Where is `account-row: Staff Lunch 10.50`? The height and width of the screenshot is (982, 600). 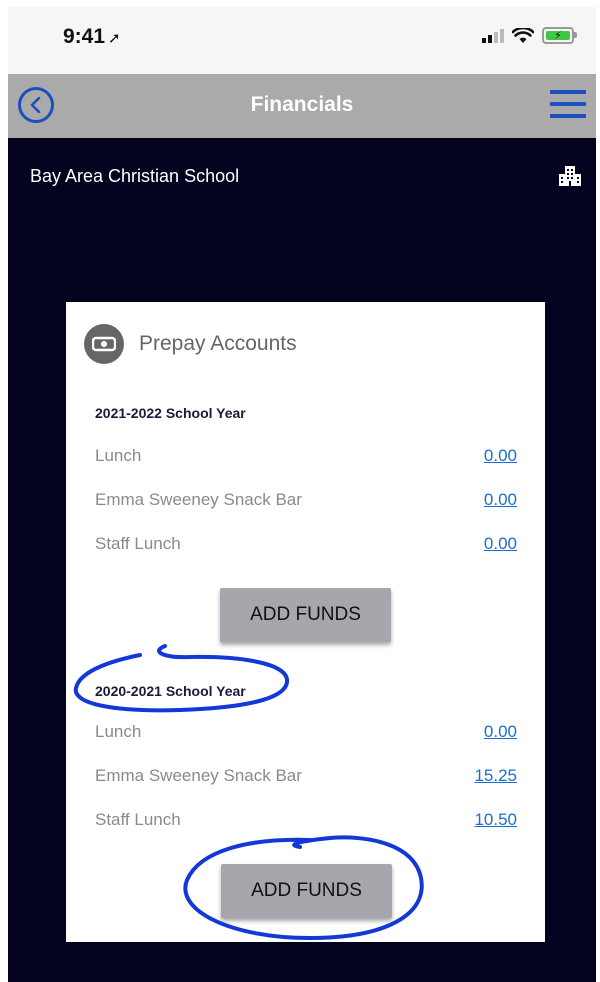 account-row: Staff Lunch 10.50 is located at coordinates (306, 820).